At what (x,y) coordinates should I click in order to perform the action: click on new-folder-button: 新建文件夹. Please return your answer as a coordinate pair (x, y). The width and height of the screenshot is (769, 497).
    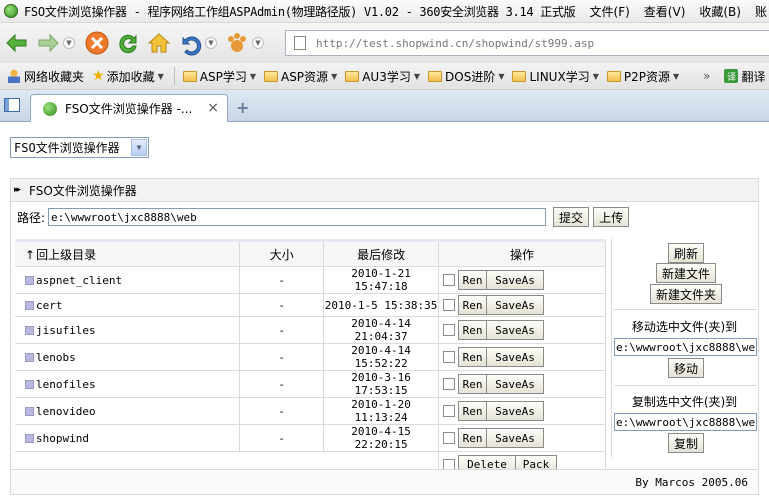
    Looking at the image, I should click on (686, 294).